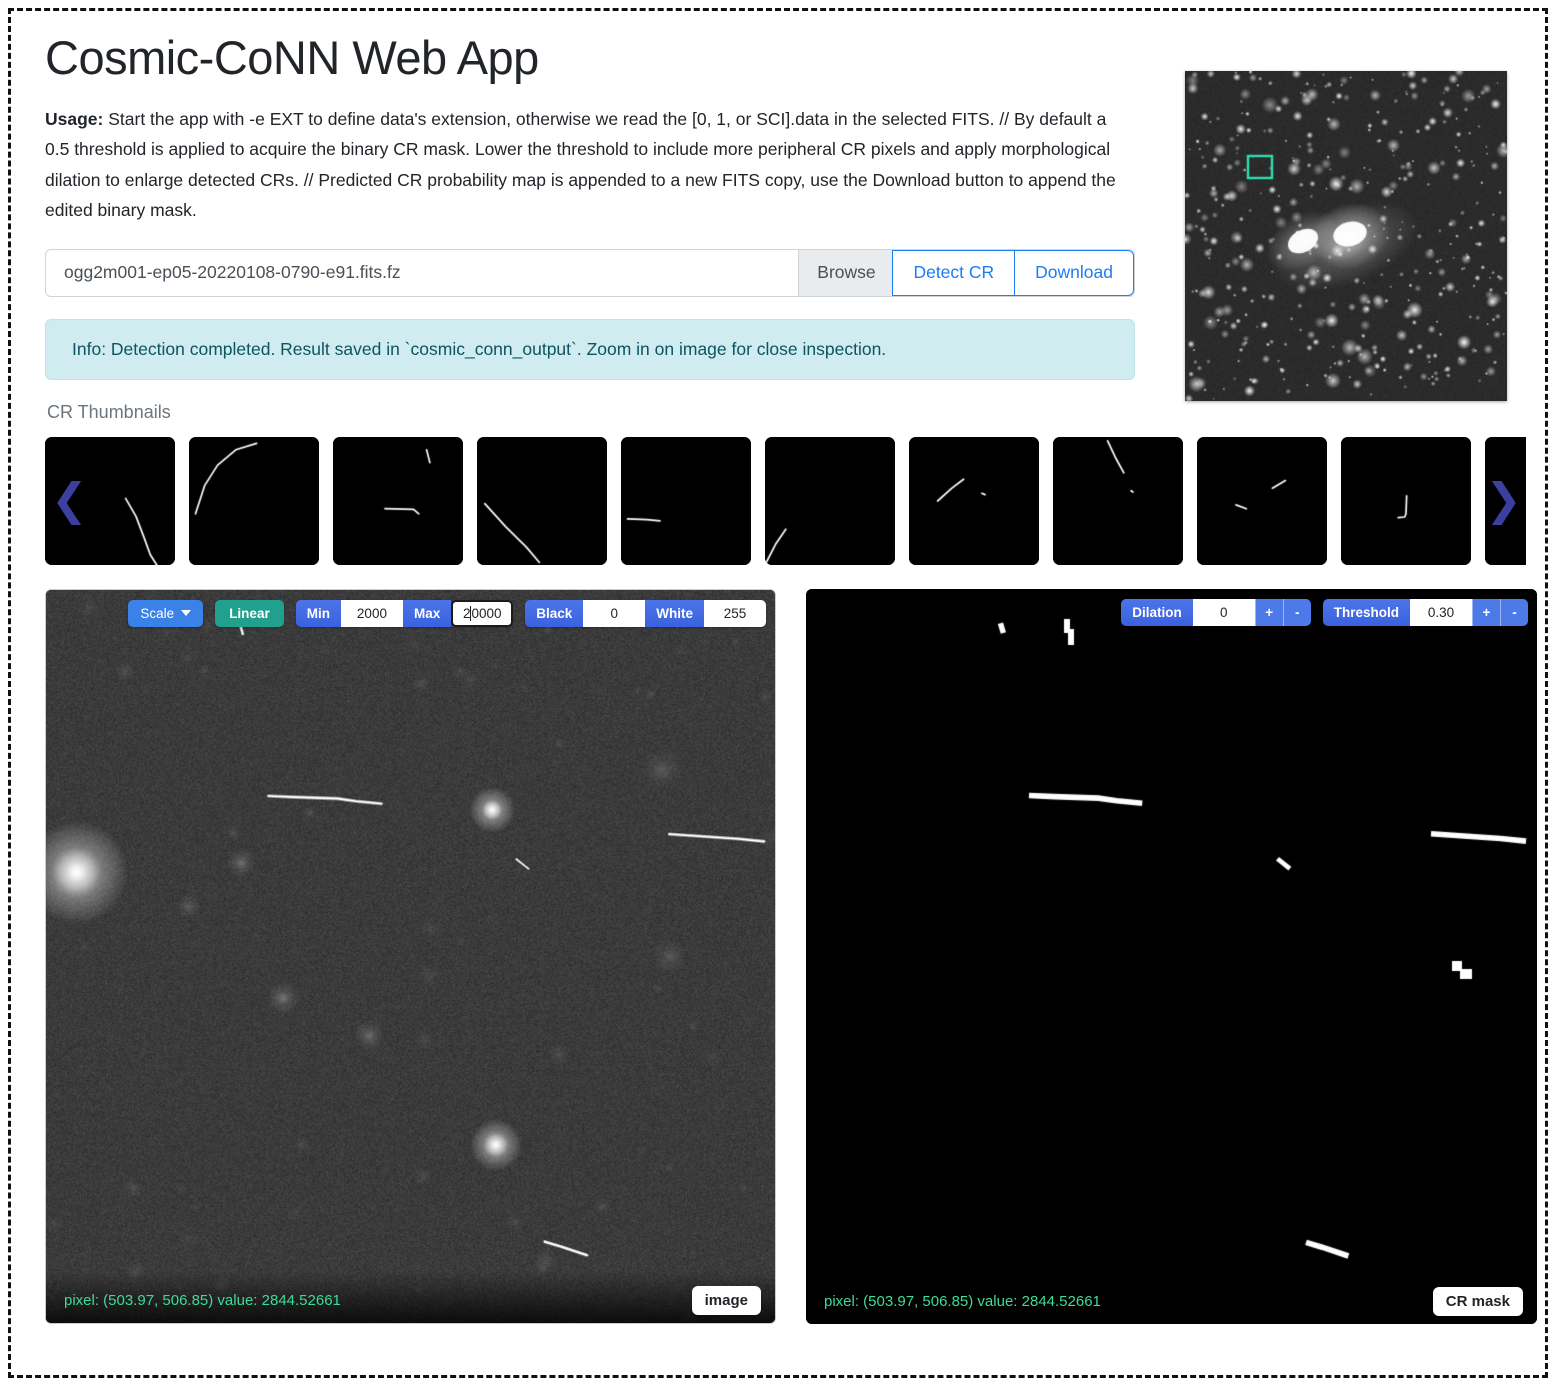  I want to click on threshold-input: 0.30, so click(1441, 612).